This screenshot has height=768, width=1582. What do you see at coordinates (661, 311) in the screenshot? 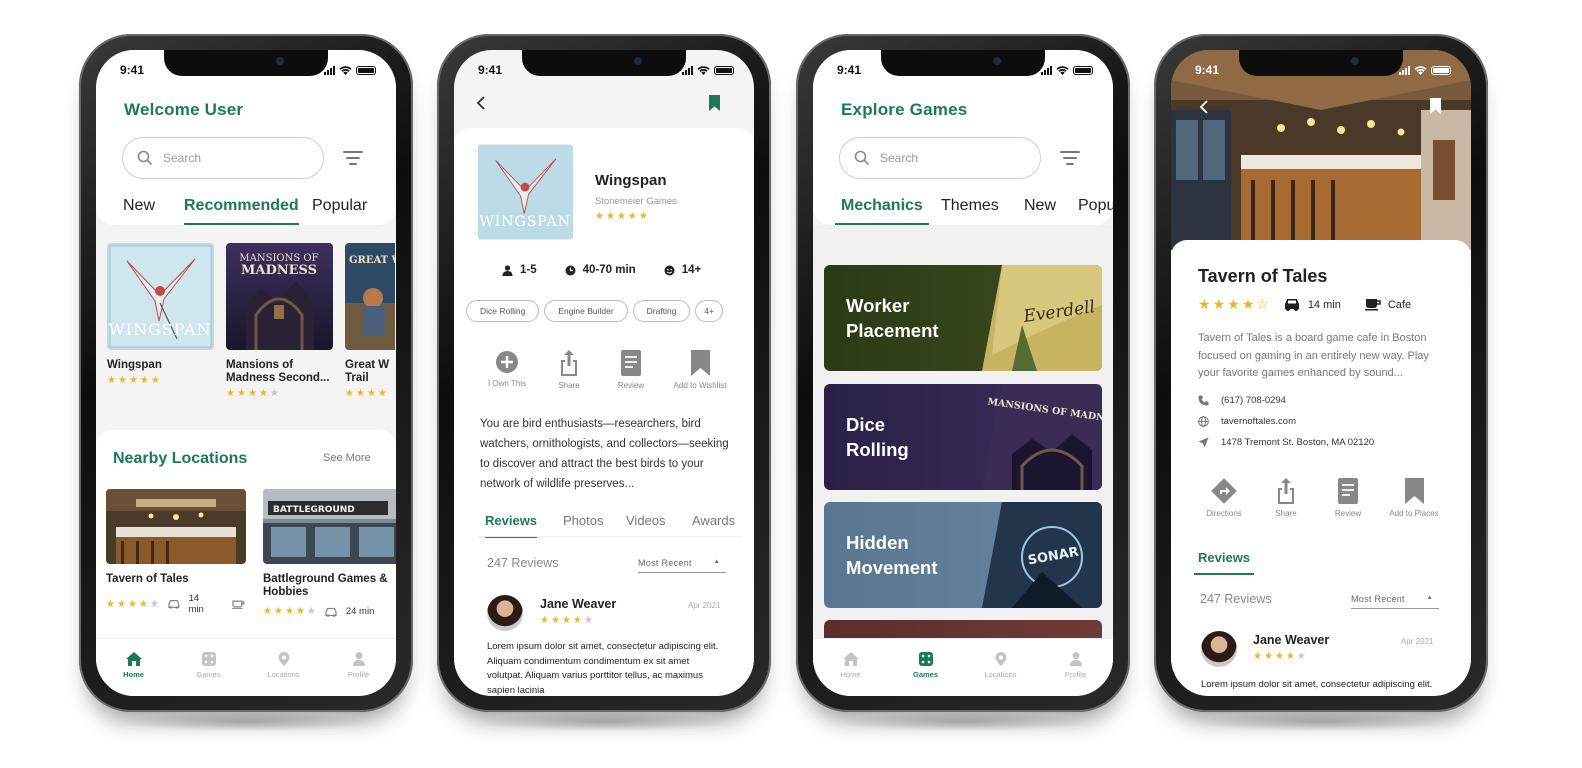
I see `tag-drafting: Drafting` at bounding box center [661, 311].